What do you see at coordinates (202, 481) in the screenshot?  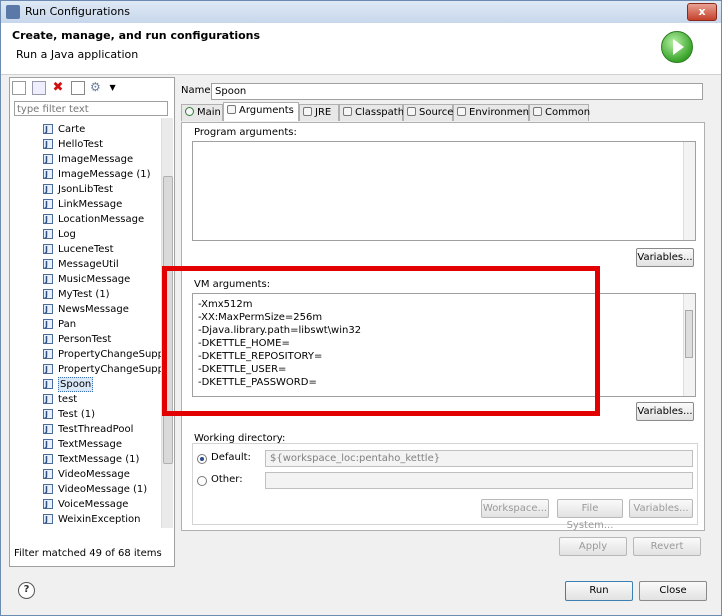 I see `other-radio` at bounding box center [202, 481].